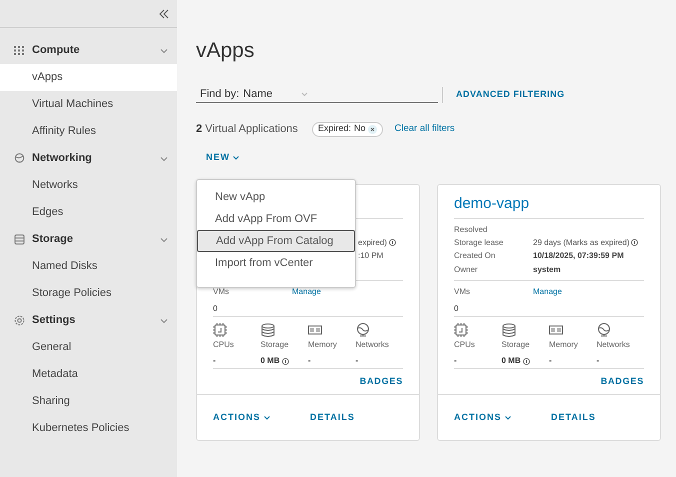  I want to click on nav-item: Metadata, so click(88, 374).